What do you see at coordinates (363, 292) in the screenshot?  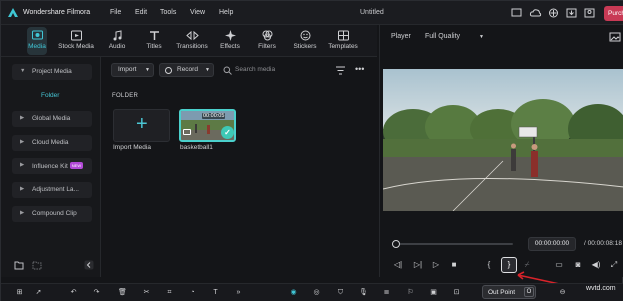 I see `microphone-icon: 🎙` at bounding box center [363, 292].